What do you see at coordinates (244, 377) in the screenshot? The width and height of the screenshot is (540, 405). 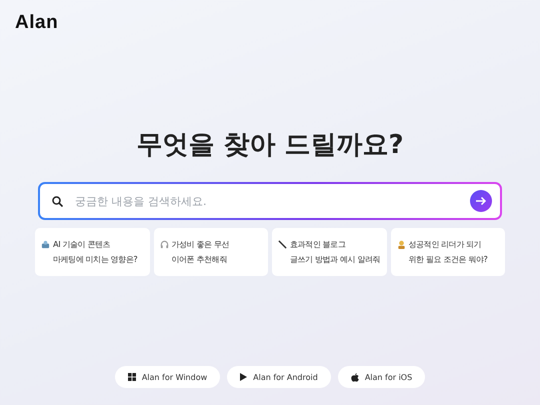 I see `play-icon` at bounding box center [244, 377].